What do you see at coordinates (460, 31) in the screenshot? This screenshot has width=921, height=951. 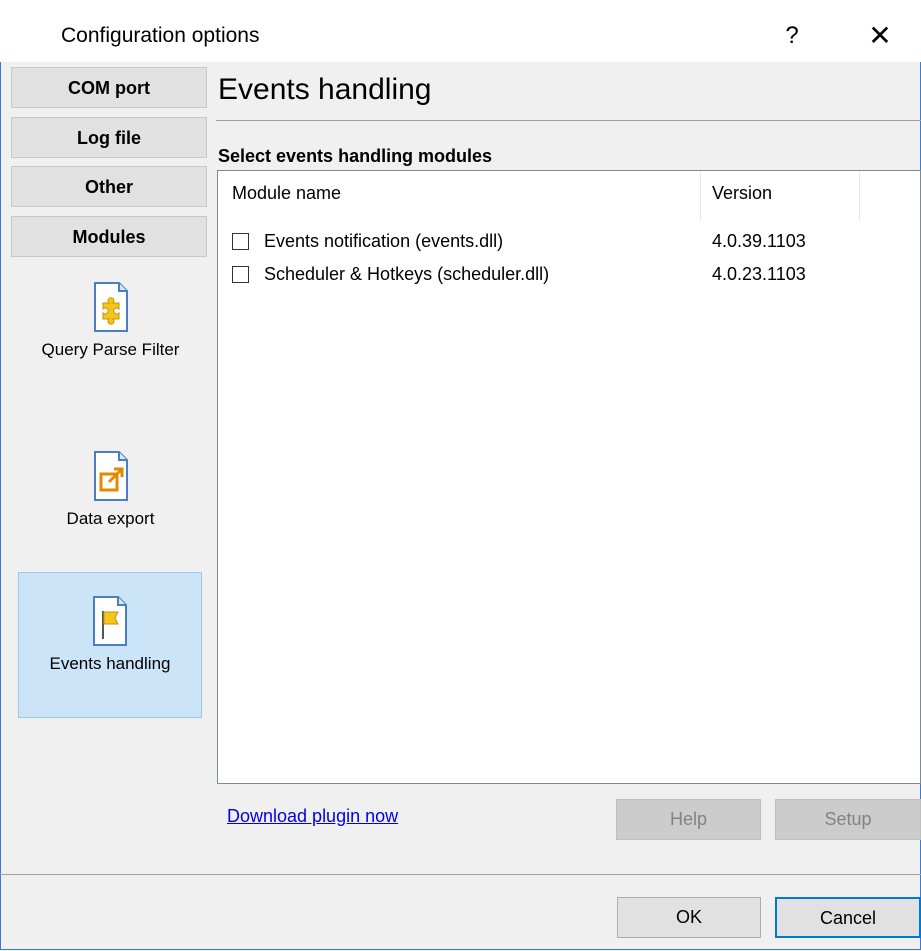 I see `title-bar: Configuration options ? ✕` at bounding box center [460, 31].